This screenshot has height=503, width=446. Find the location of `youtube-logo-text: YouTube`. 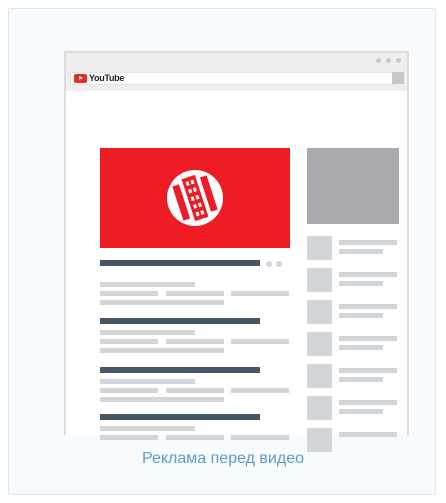

youtube-logo-text: YouTube is located at coordinates (107, 78).